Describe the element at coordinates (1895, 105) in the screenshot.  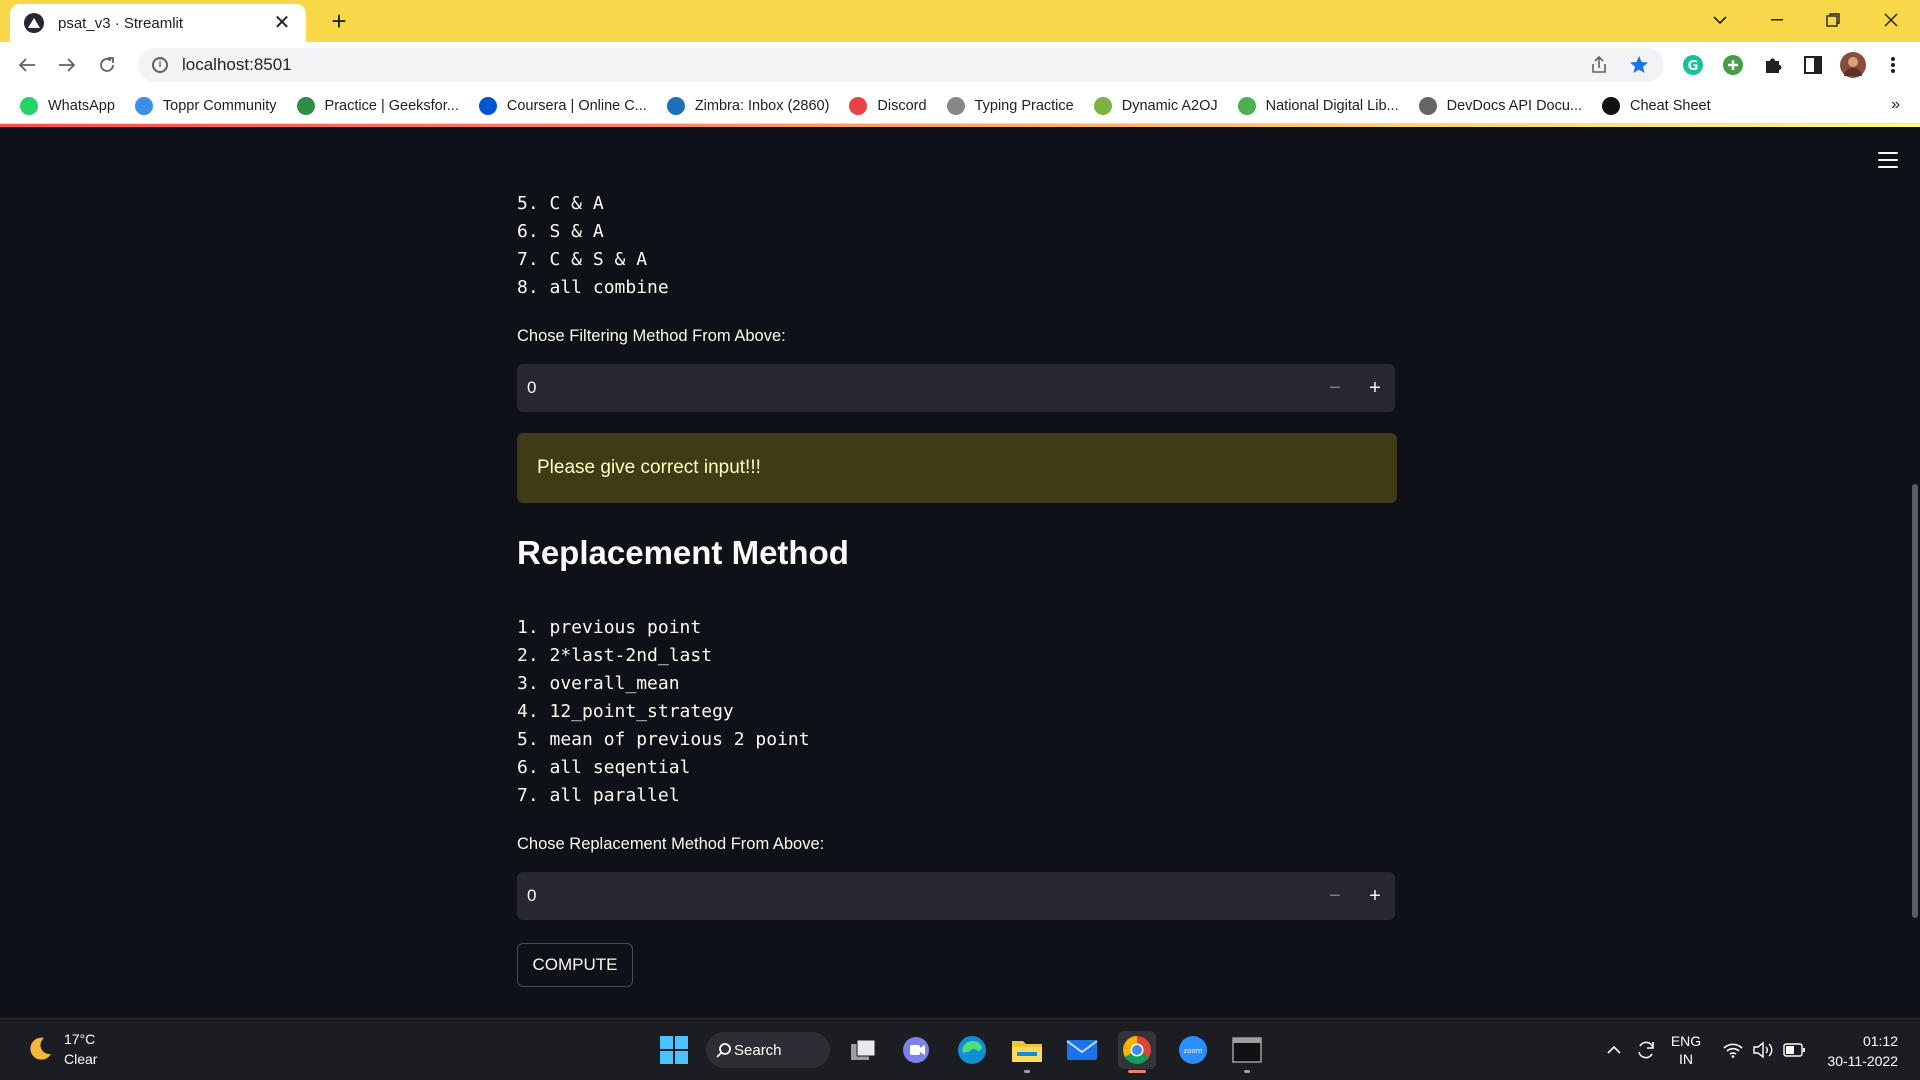
I see `more-bookmarks-icon: »` at that location.